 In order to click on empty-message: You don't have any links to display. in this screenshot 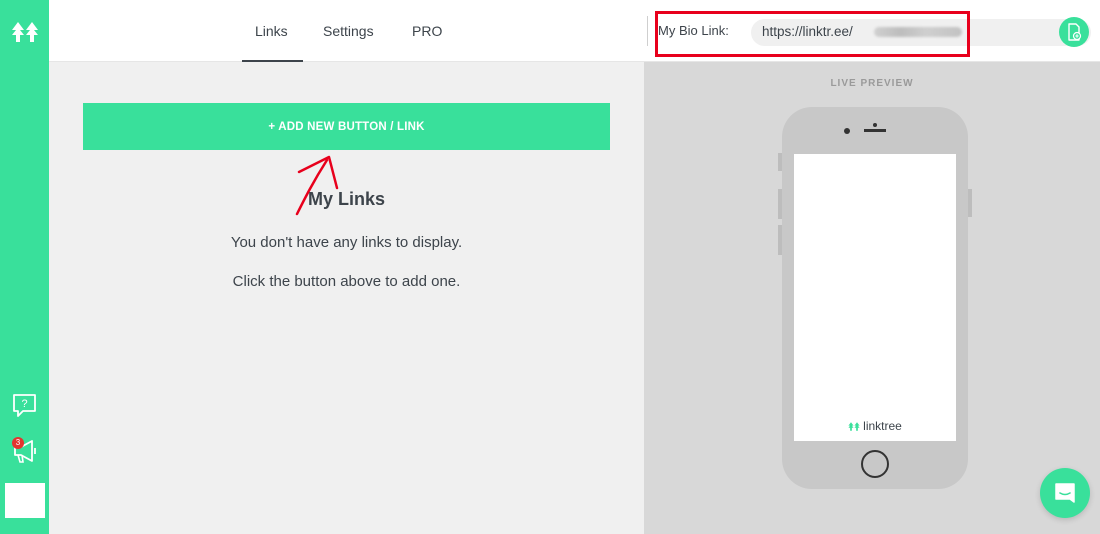, I will do `click(346, 242)`.